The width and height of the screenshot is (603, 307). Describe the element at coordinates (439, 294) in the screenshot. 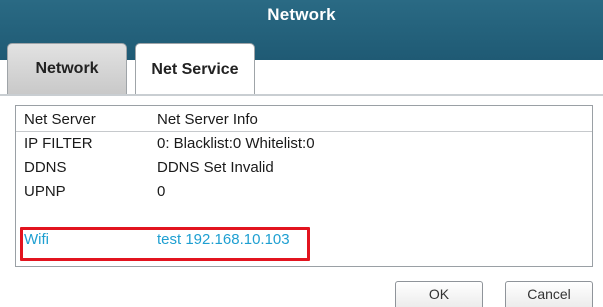

I see `ok-button: OK` at that location.